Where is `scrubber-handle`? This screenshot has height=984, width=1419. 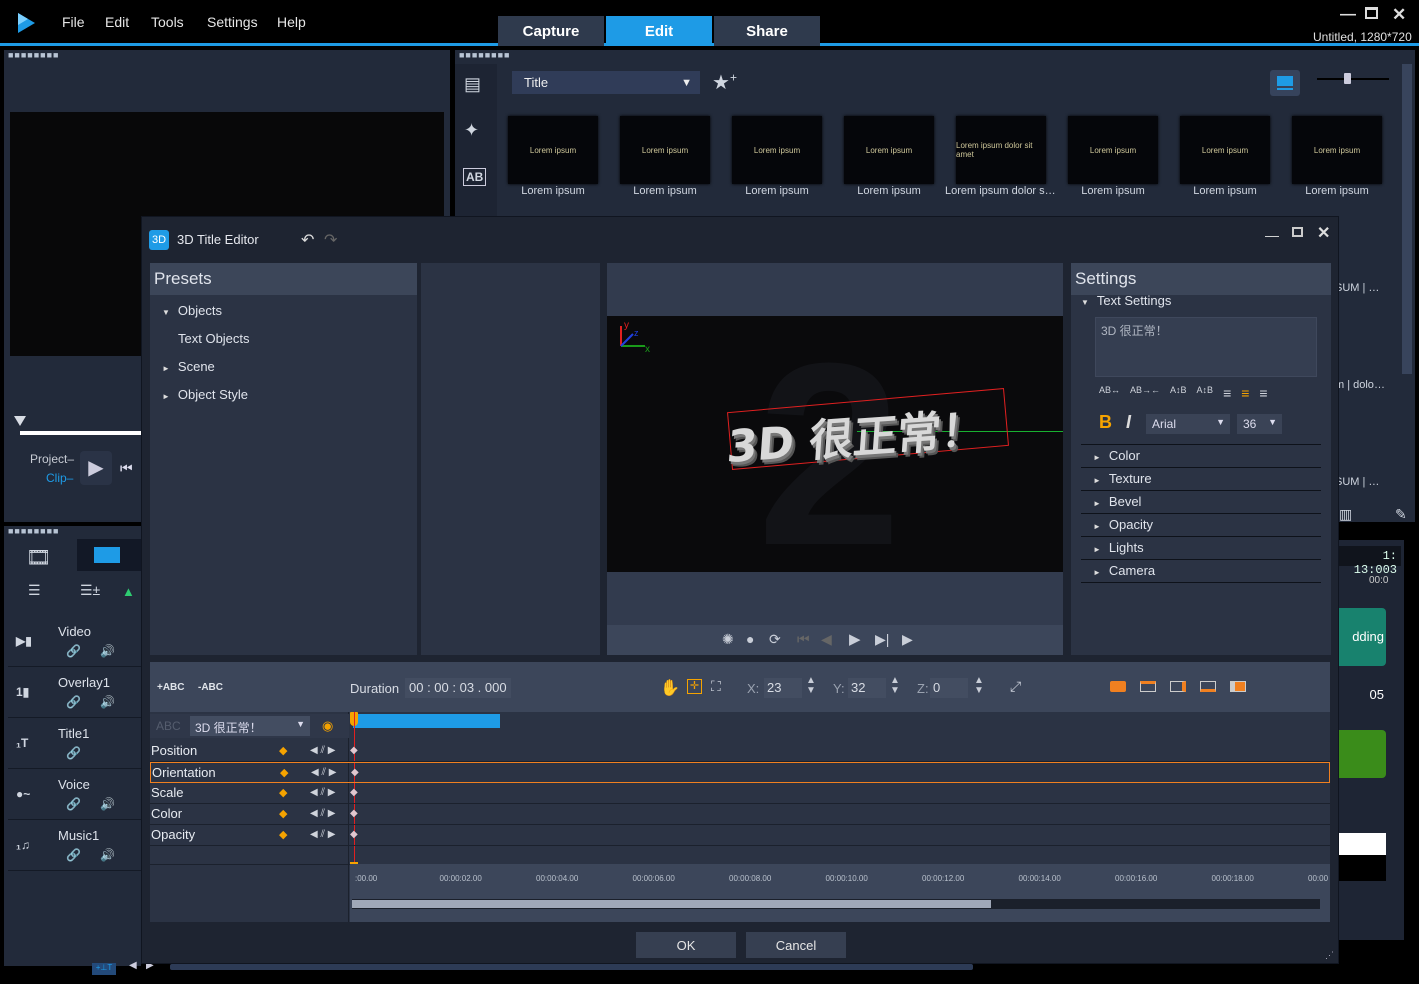
scrubber-handle is located at coordinates (20, 421).